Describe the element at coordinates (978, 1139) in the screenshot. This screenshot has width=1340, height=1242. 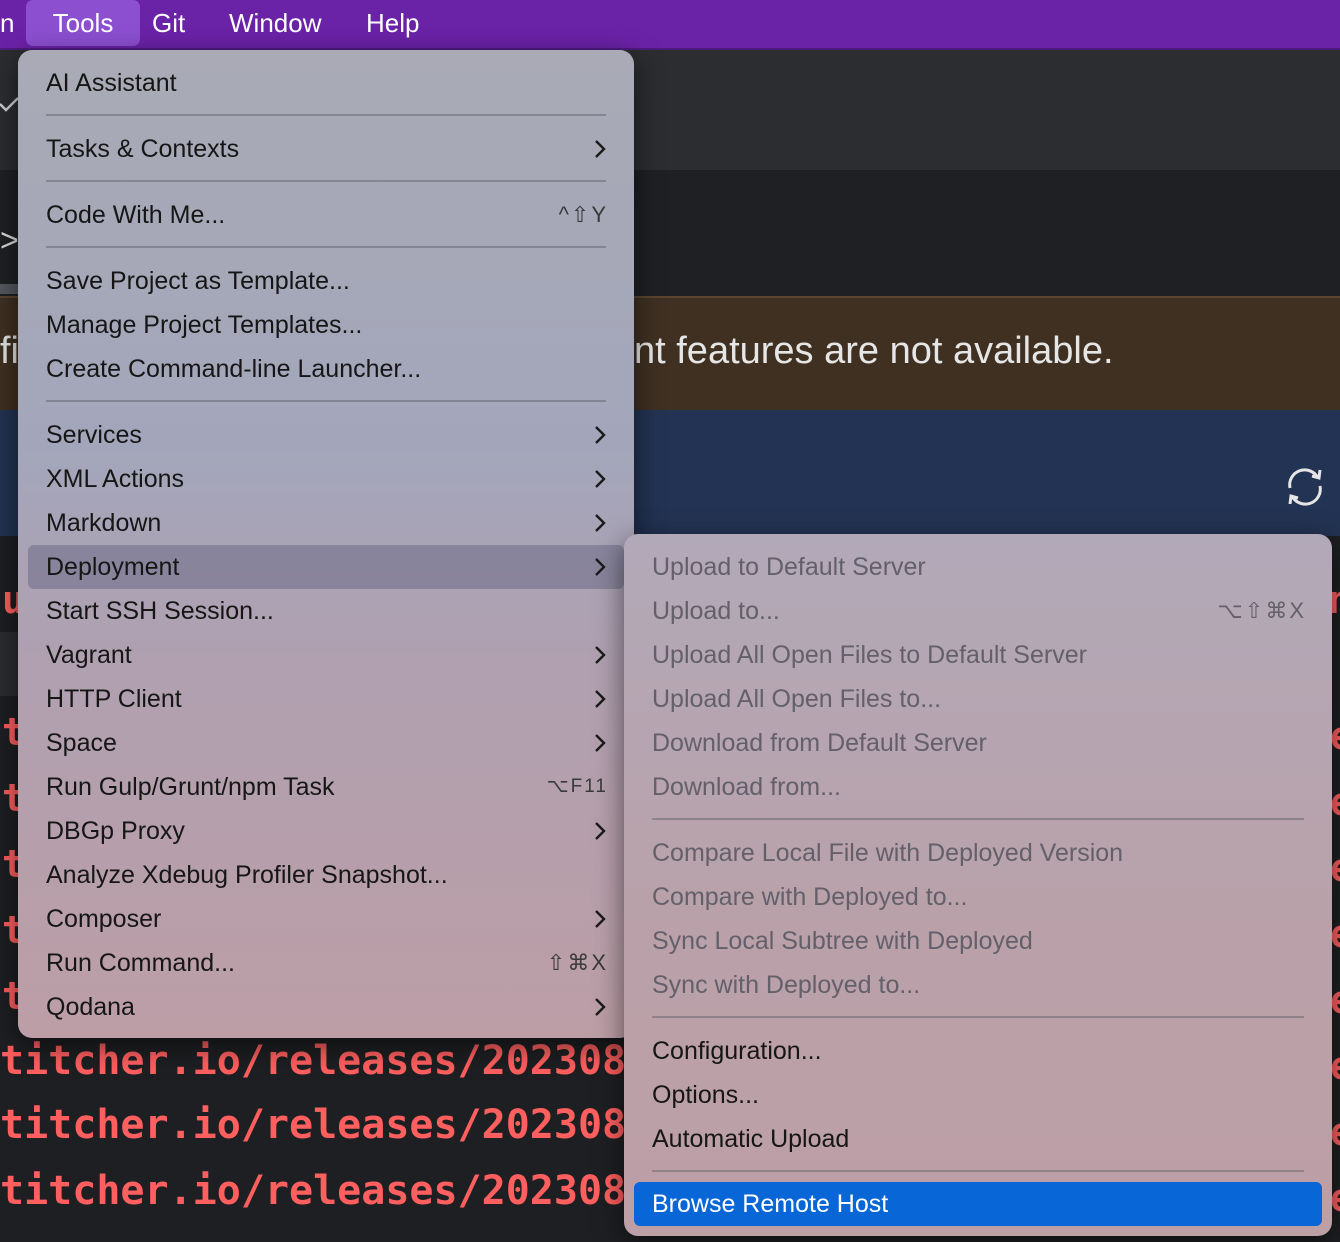
I see `menu-item-automatic-upload: Automatic Upload` at that location.